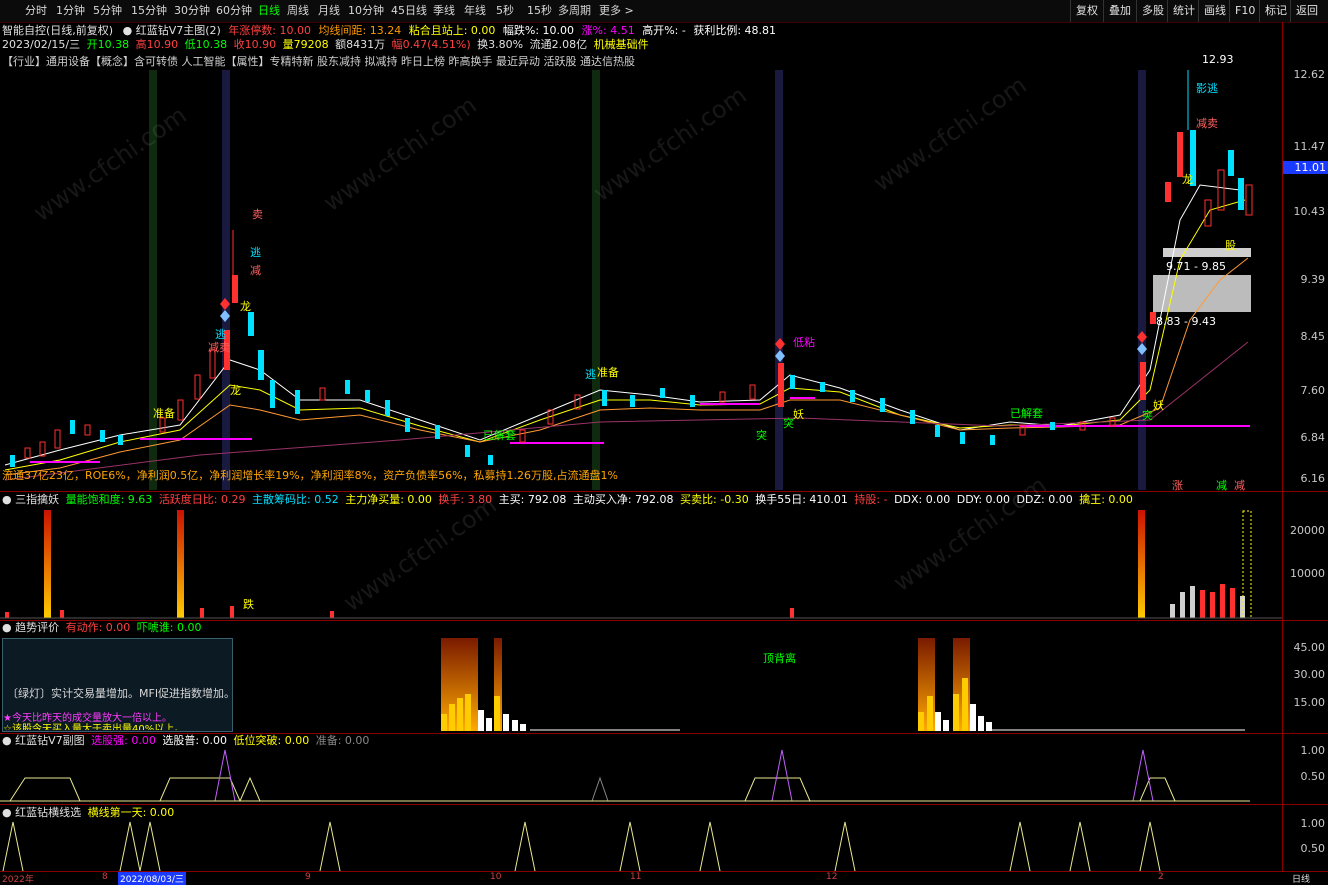 The height and width of the screenshot is (885, 1328). I want to click on statistics-button: 统计, so click(1183, 11).